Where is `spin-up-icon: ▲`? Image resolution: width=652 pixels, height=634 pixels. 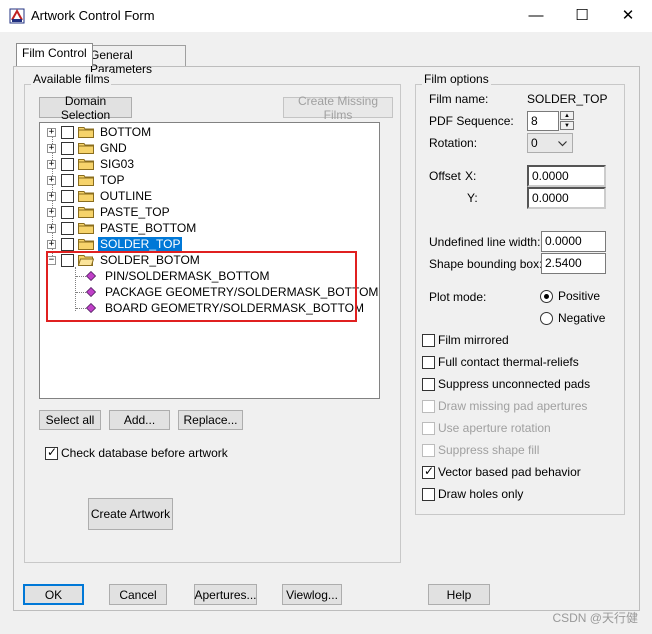 spin-up-icon: ▲ is located at coordinates (567, 115).